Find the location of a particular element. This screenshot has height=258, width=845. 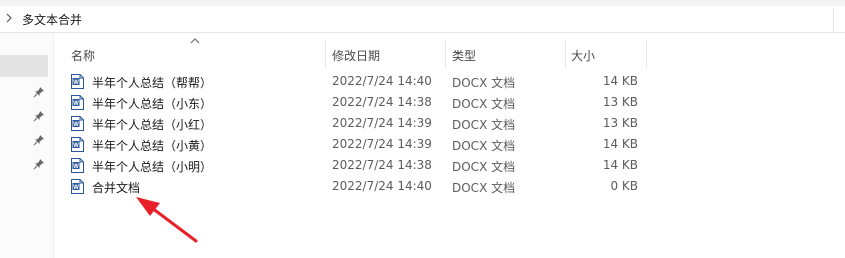

column-divider is located at coordinates (646, 54).